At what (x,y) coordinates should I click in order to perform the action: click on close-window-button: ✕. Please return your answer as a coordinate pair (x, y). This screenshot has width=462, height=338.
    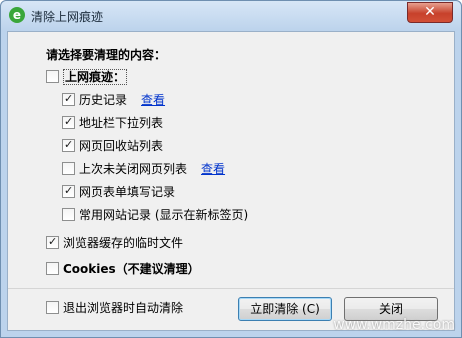
    Looking at the image, I should click on (430, 12).